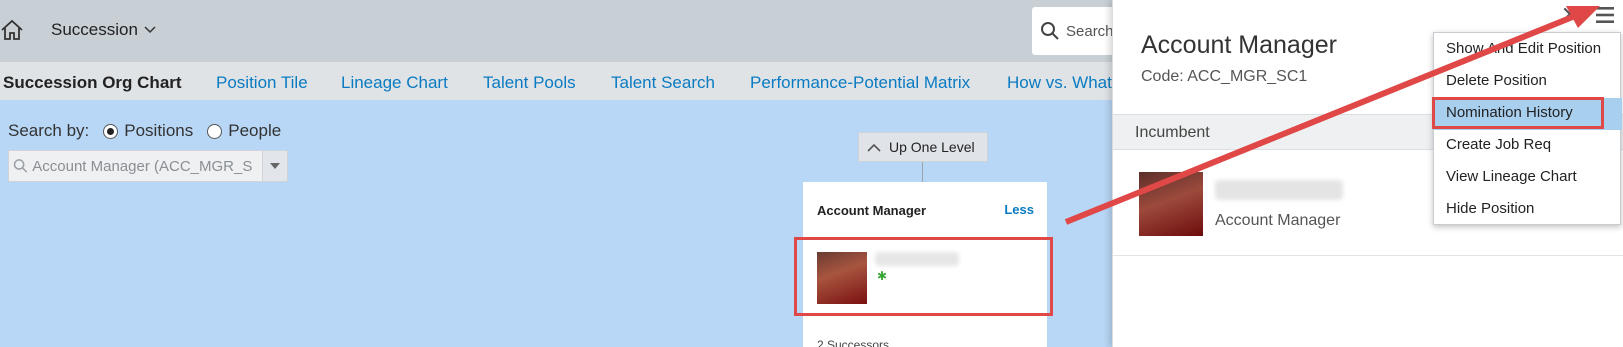 This screenshot has height=347, width=1623. I want to click on tab-position-tile: Position Tile, so click(262, 83).